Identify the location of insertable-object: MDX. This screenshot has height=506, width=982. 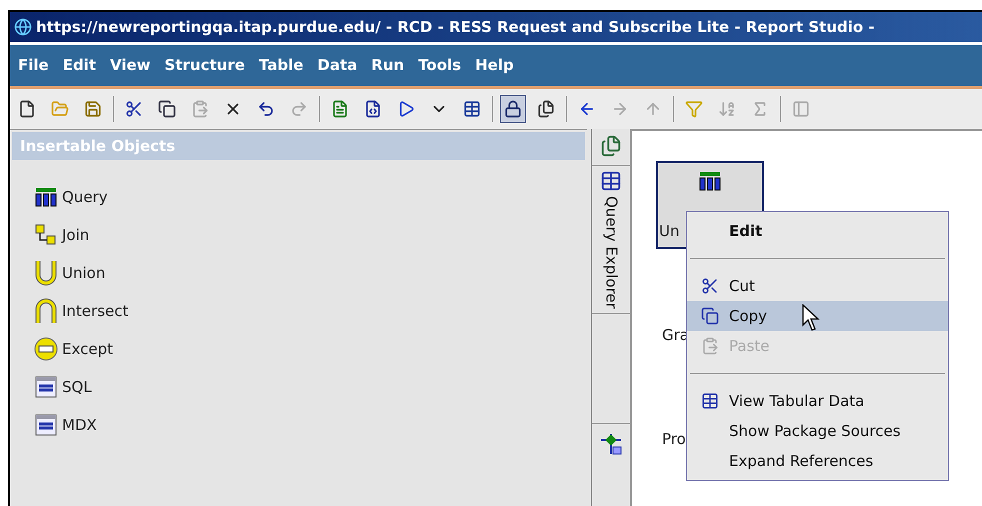
(310, 425).